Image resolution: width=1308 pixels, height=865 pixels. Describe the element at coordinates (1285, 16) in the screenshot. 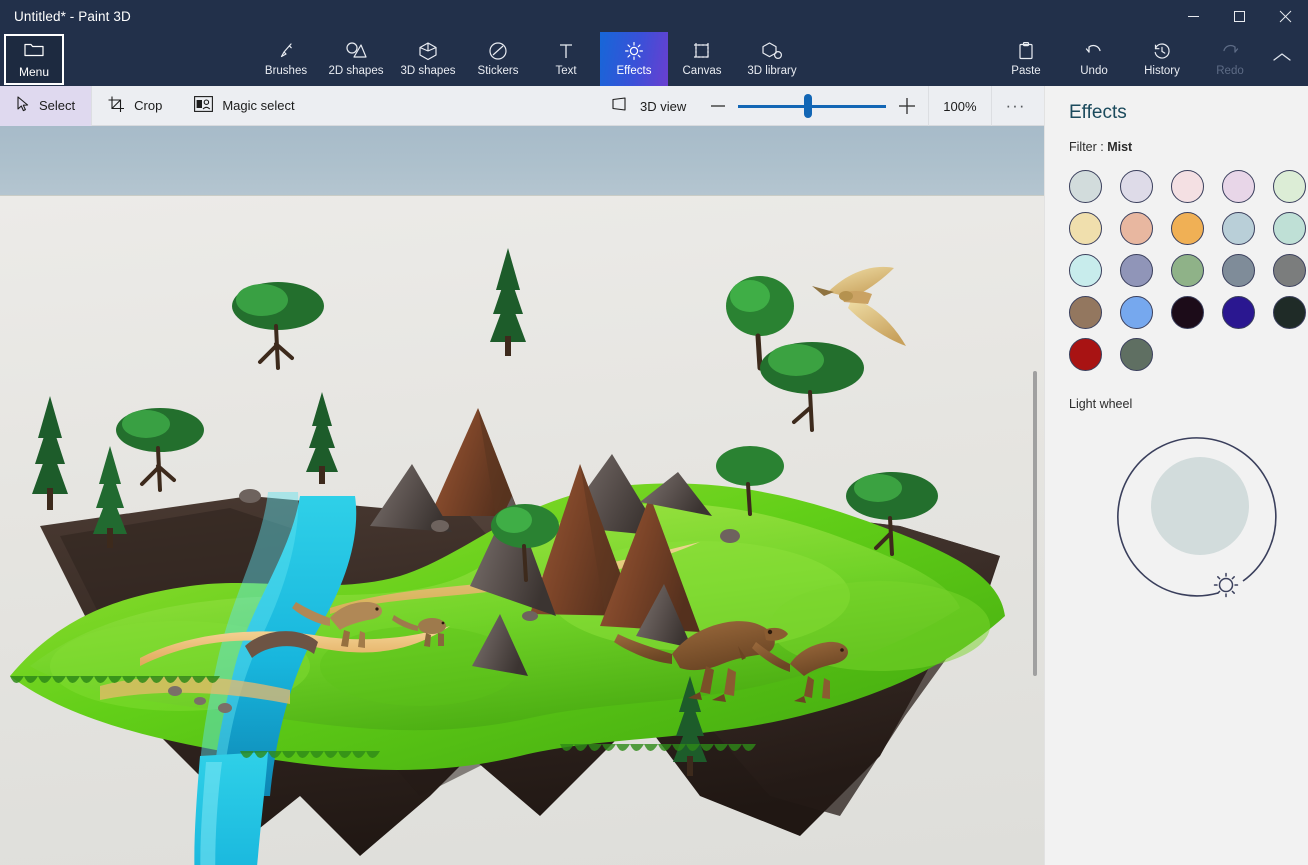

I see `close-button` at that location.